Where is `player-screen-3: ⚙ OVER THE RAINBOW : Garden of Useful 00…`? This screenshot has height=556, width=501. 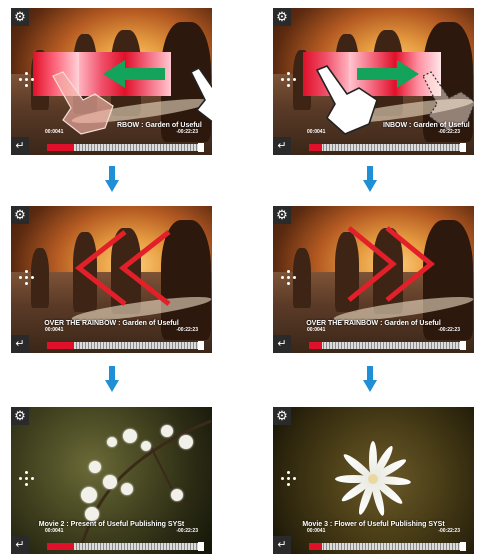 player-screen-3: ⚙ OVER THE RAINBOW : Garden of Useful 00… is located at coordinates (111, 279).